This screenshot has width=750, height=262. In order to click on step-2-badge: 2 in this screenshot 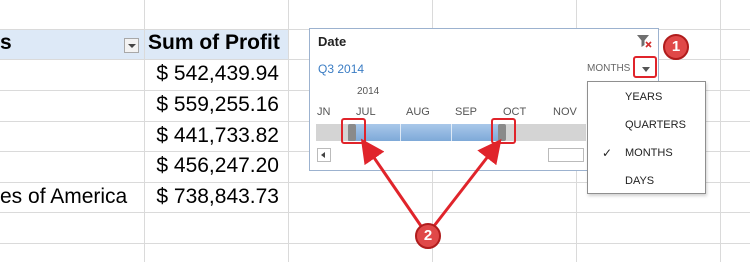, I will do `click(428, 236)`.